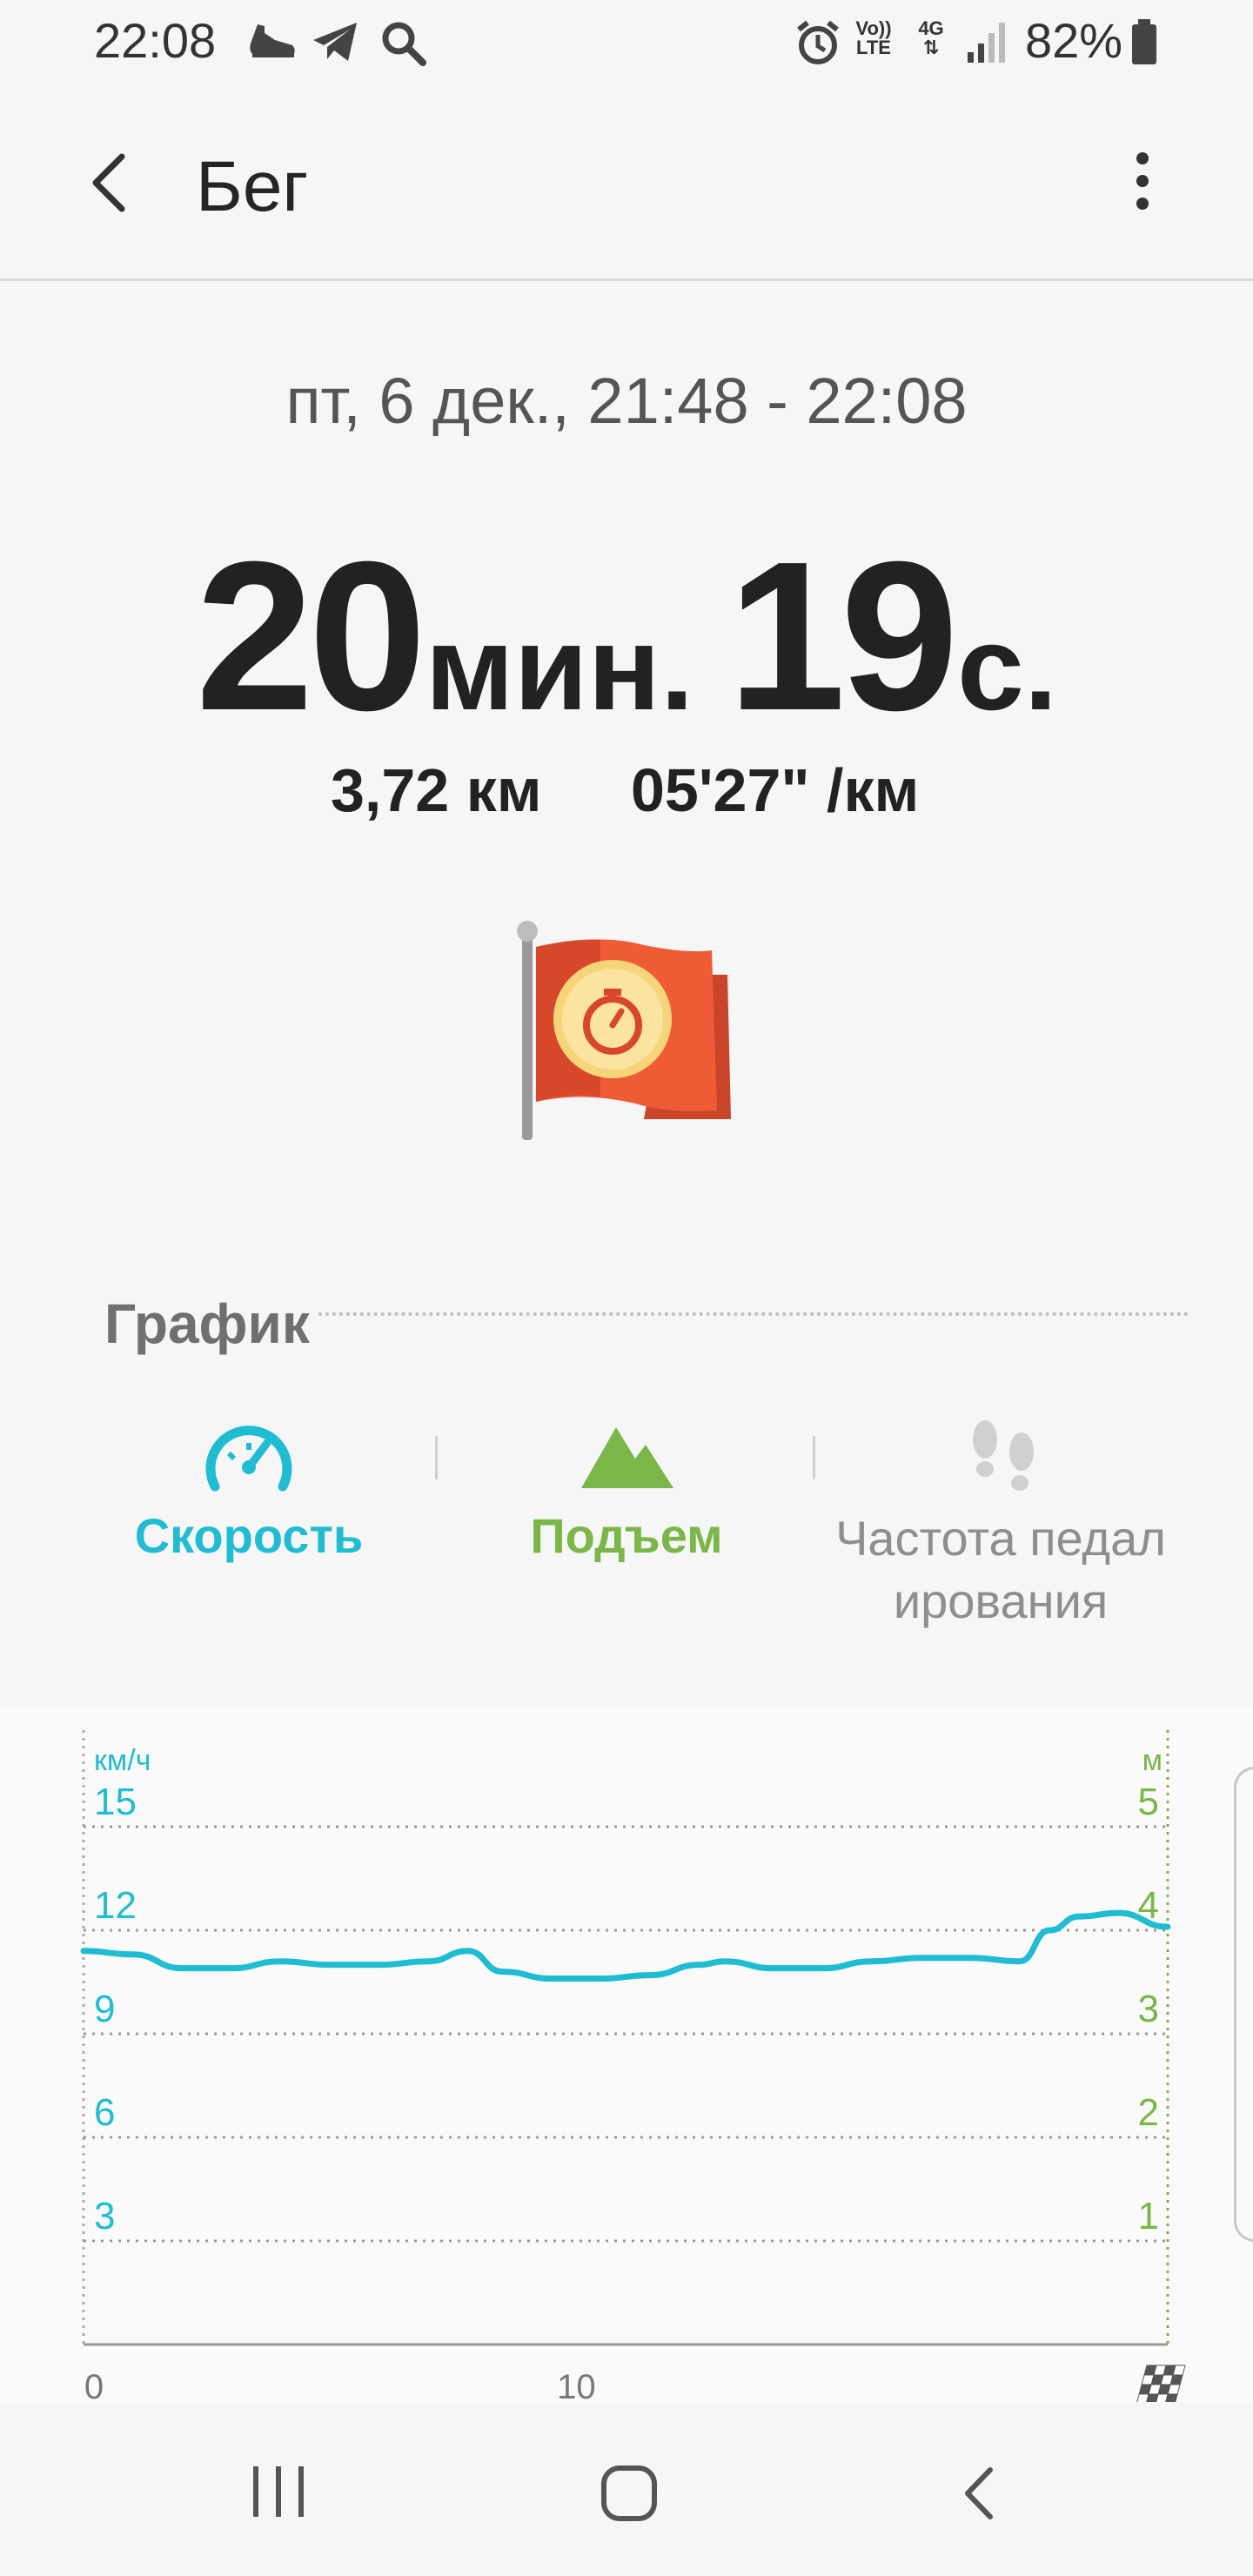  Describe the element at coordinates (104, 2216) in the screenshot. I see `left-tick-label: 3` at that location.